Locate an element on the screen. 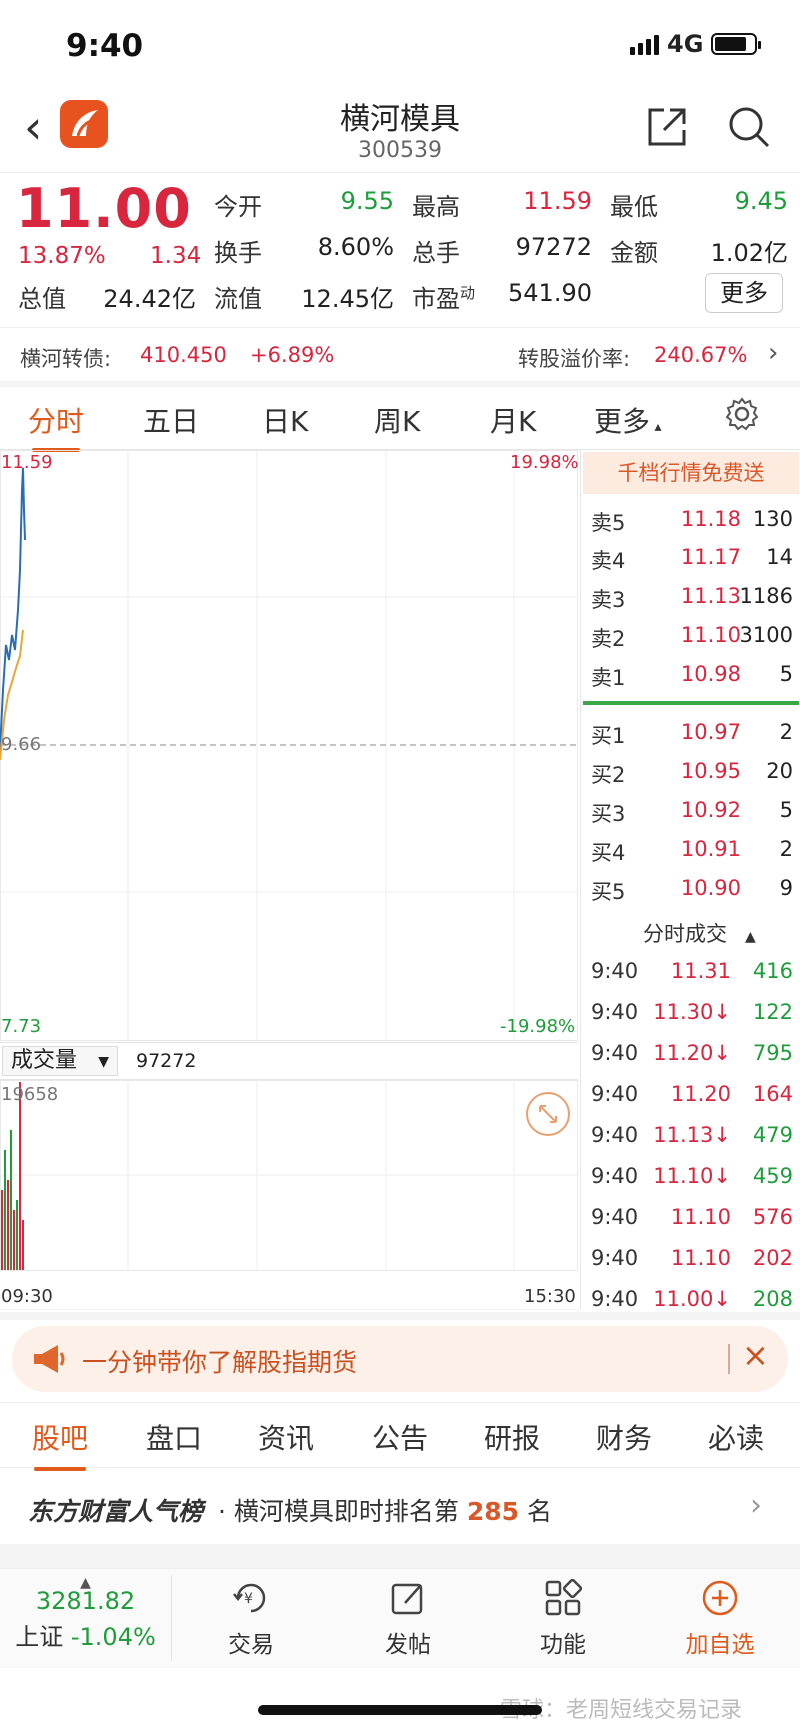 The image size is (800, 1731). ask-row: 卖5 11.18 130 is located at coordinates (692, 521).